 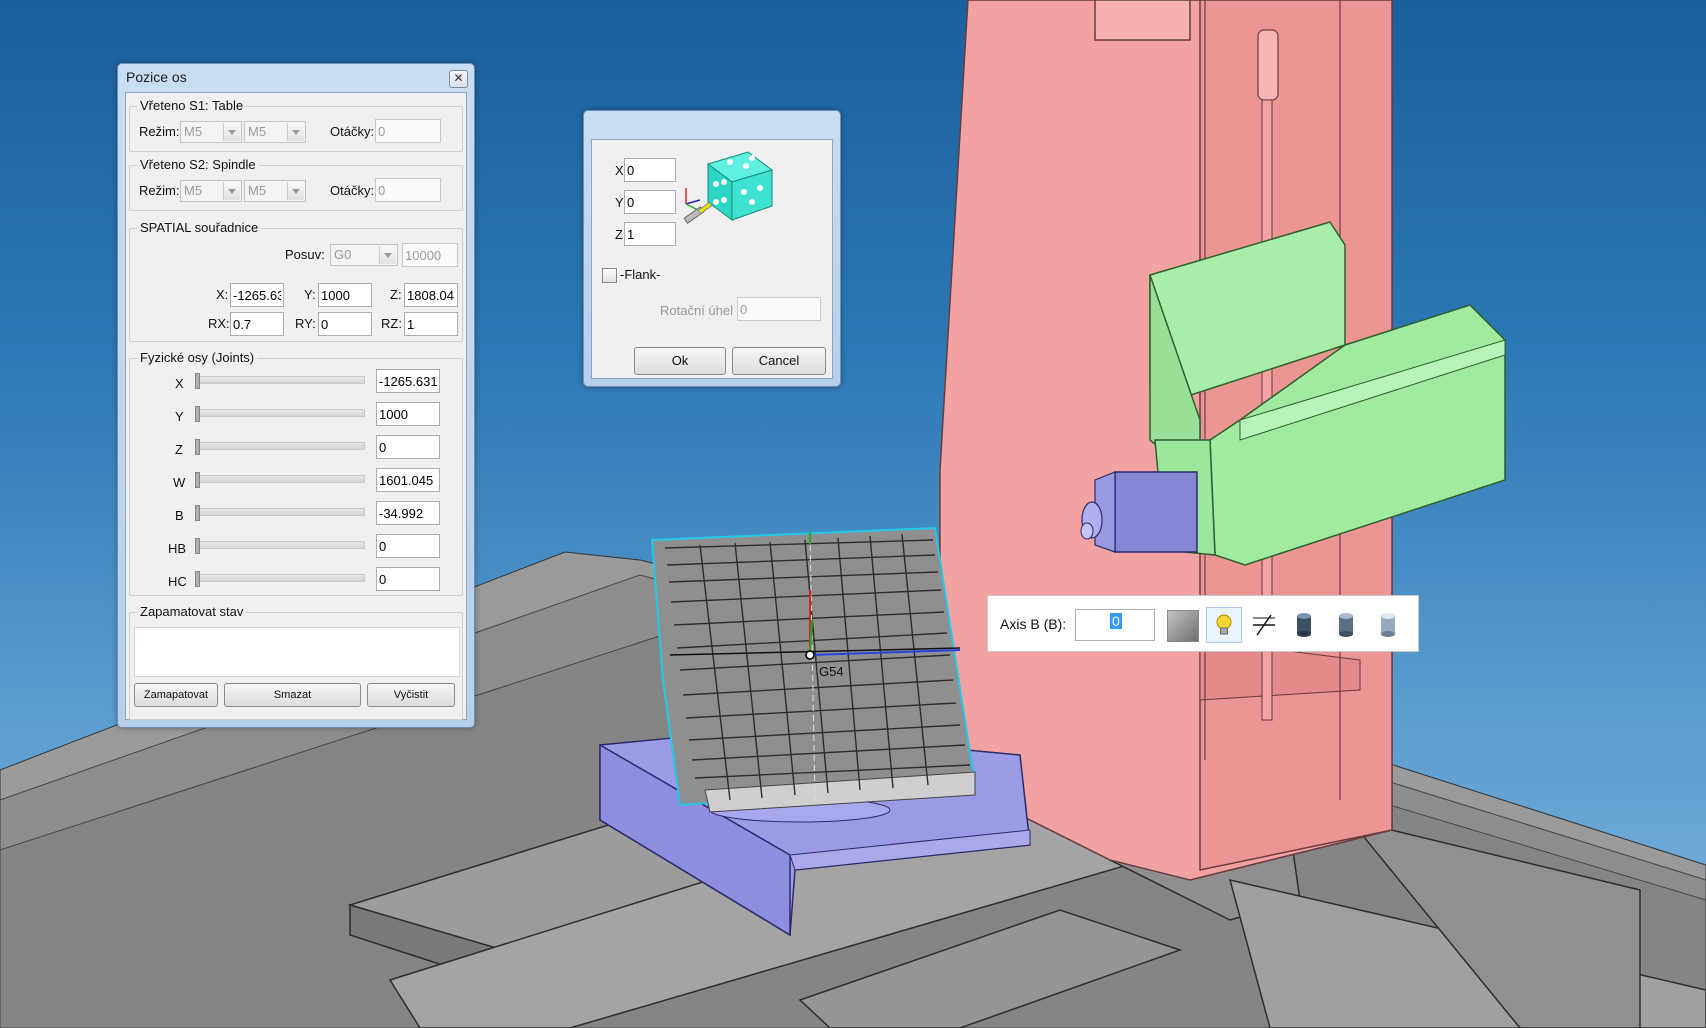 What do you see at coordinates (305, 323) in the screenshot?
I see `spatial-ry-label: RY:` at bounding box center [305, 323].